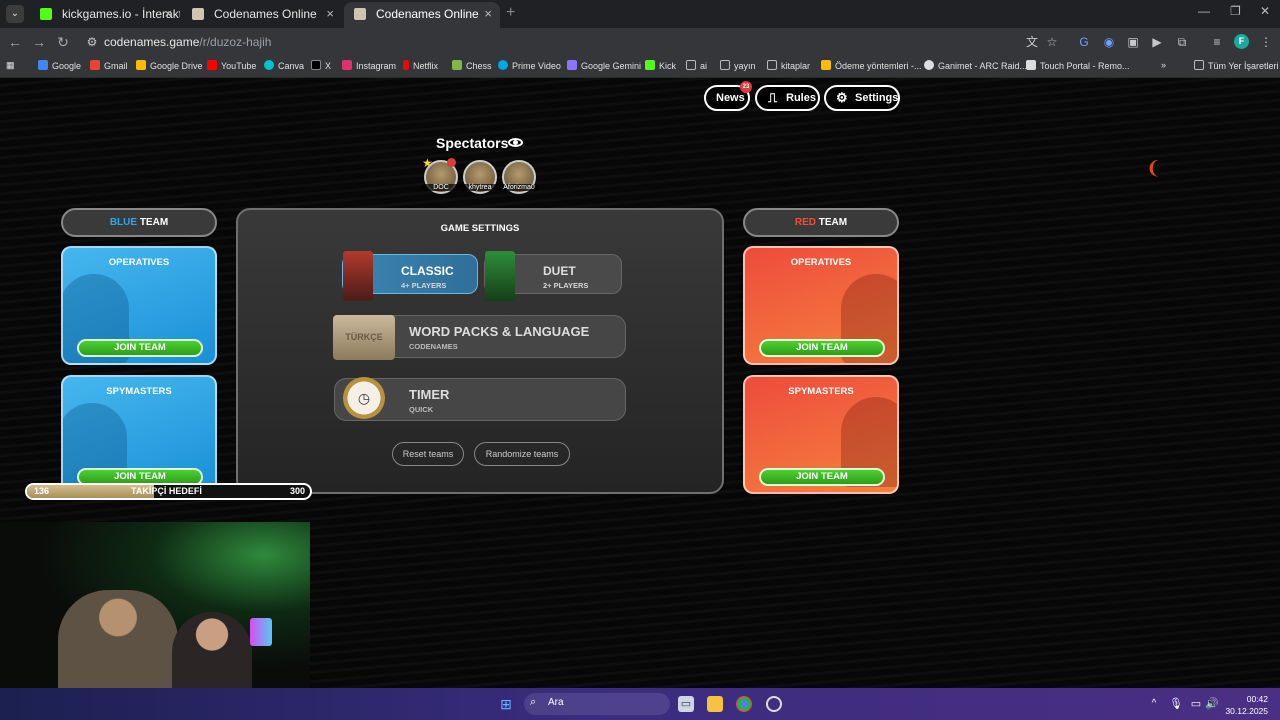 The image size is (1280, 720). I want to click on codenames-favicon-icon, so click(198, 14).